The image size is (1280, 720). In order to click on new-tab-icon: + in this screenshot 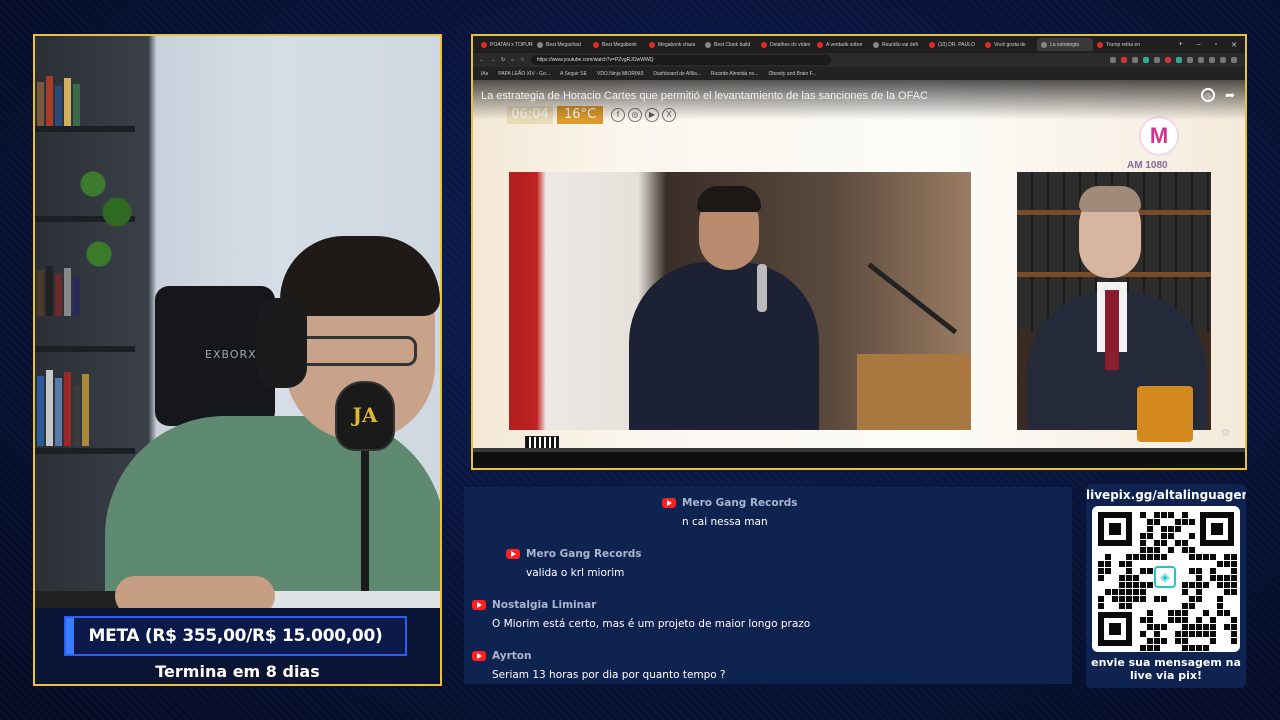, I will do `click(1181, 45)`.